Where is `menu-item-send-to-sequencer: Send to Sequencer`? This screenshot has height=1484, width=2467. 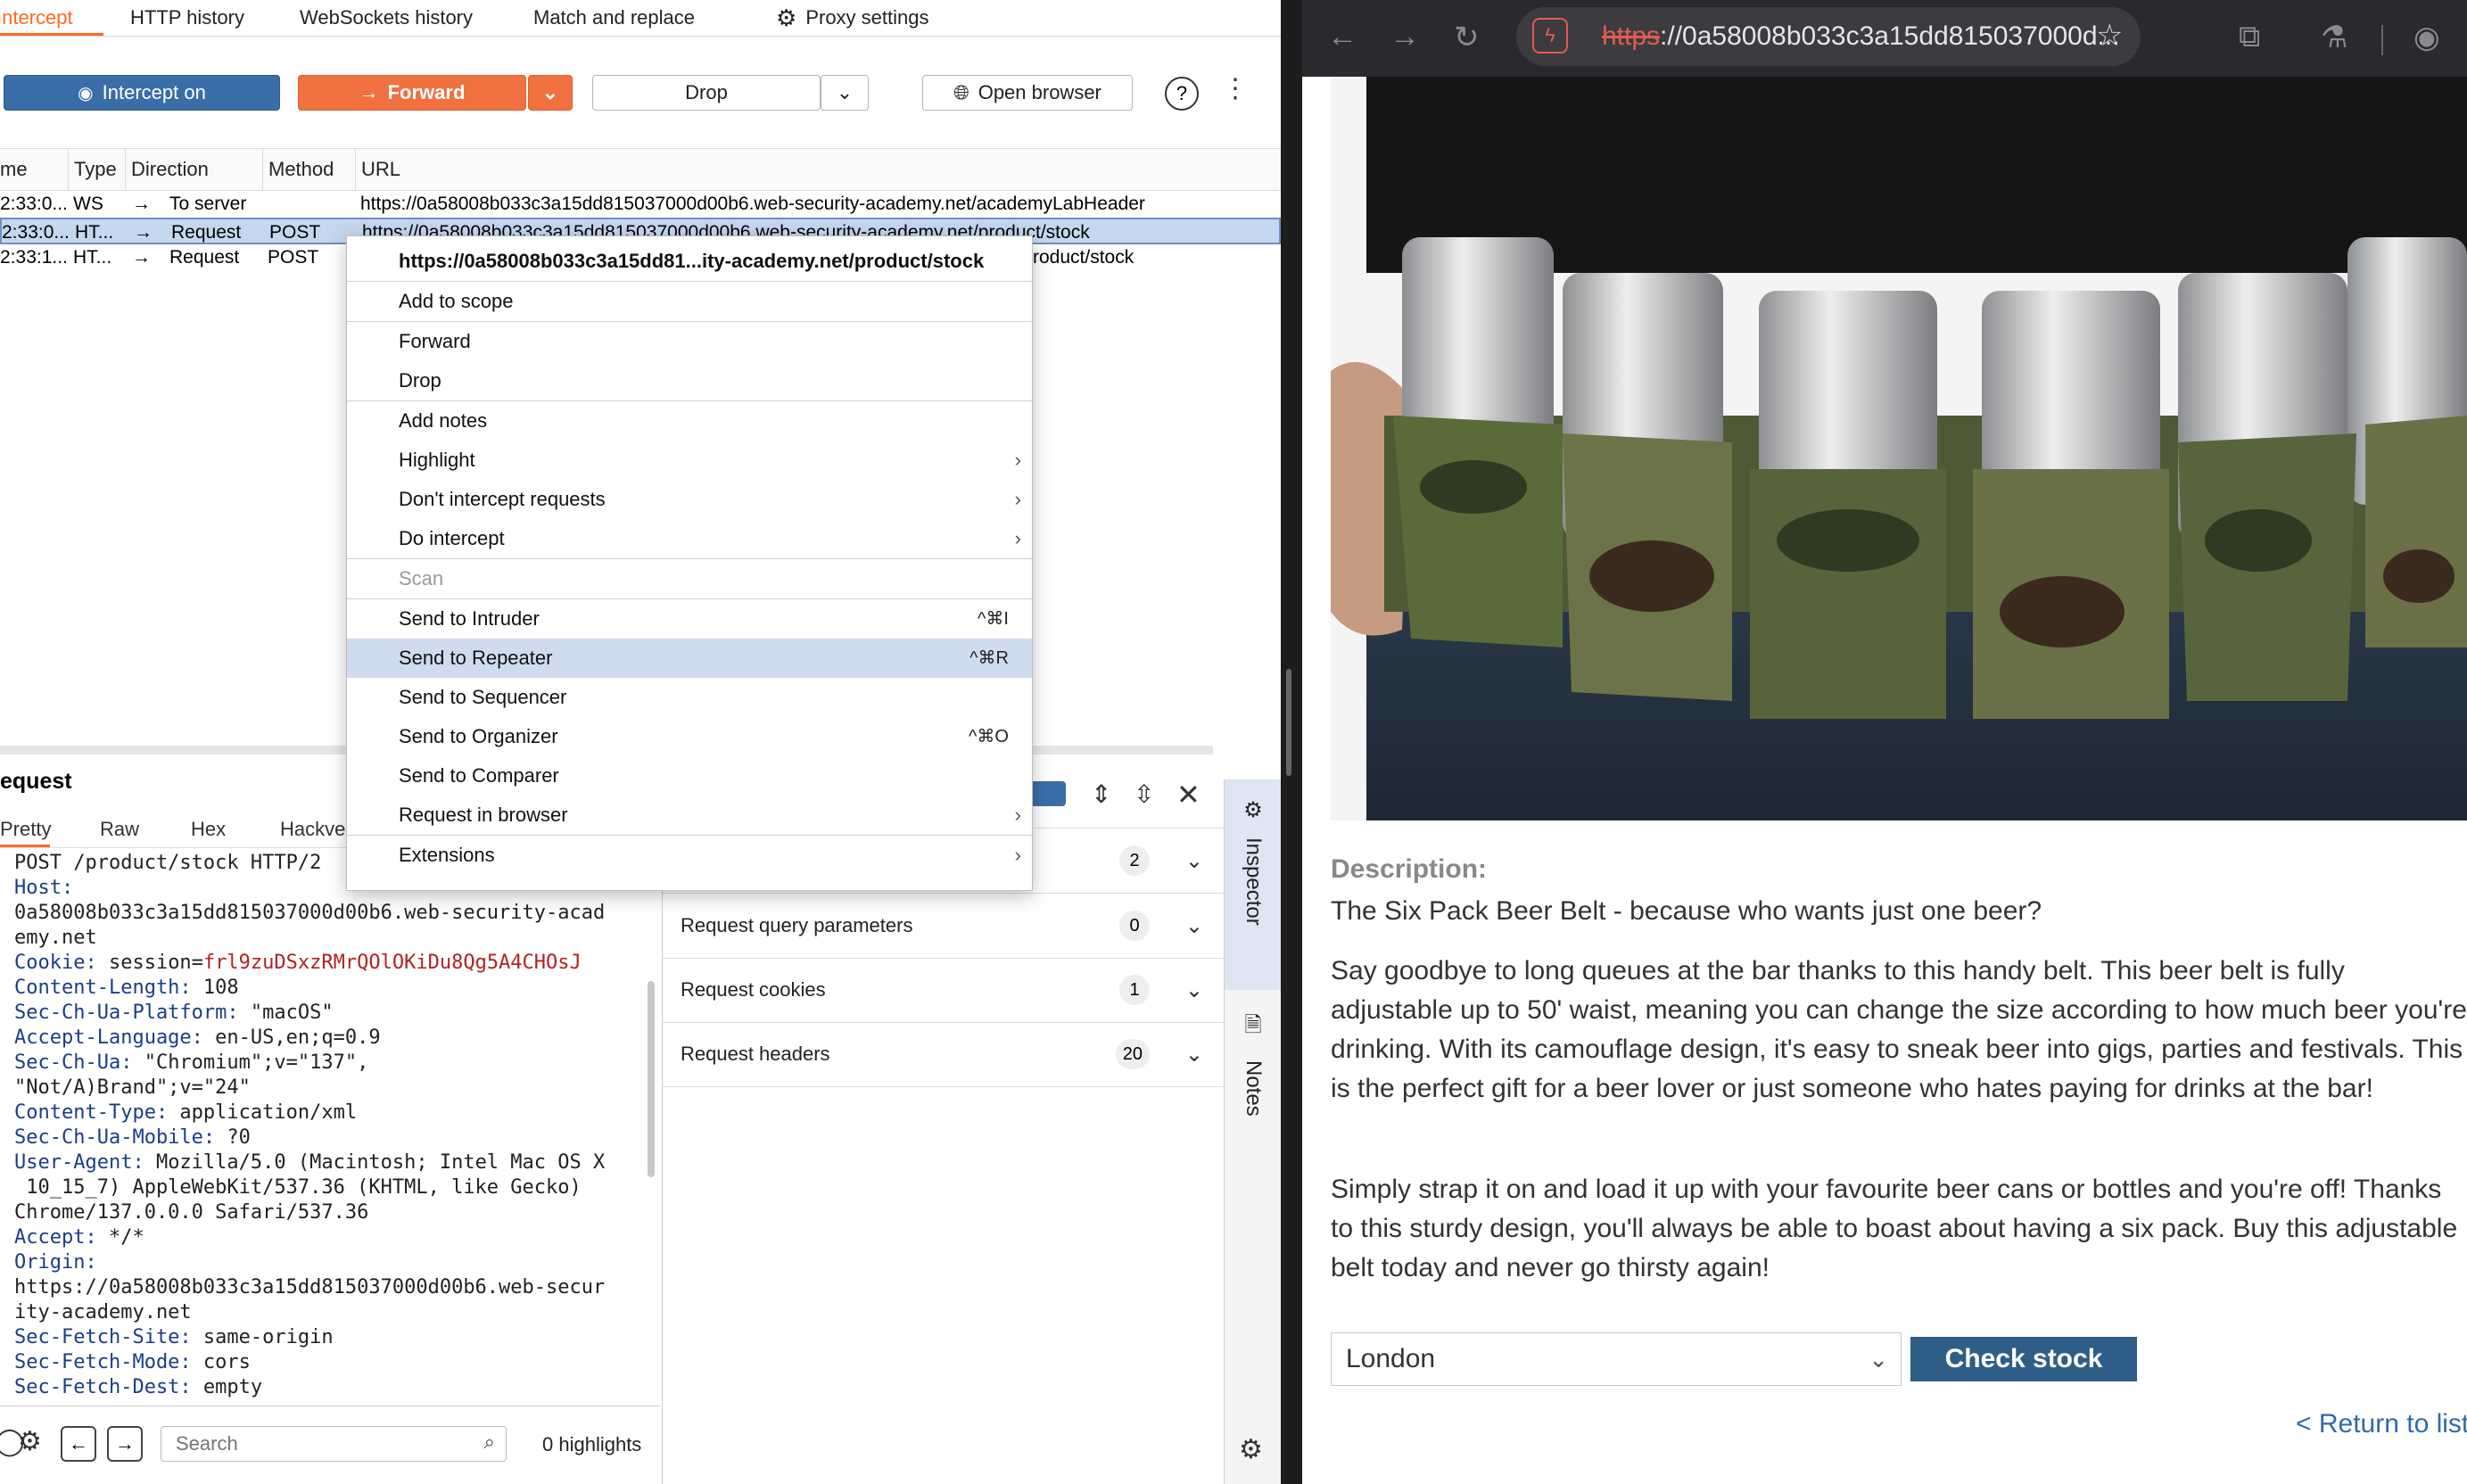 menu-item-send-to-sequencer: Send to Sequencer is located at coordinates (690, 697).